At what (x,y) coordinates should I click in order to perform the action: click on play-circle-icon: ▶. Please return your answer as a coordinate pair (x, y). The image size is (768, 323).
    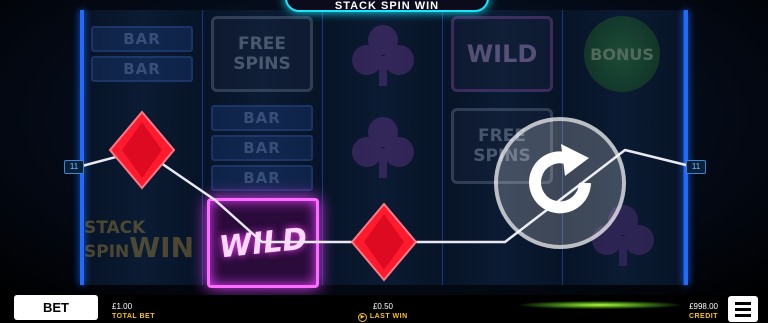
    Looking at the image, I should click on (363, 317).